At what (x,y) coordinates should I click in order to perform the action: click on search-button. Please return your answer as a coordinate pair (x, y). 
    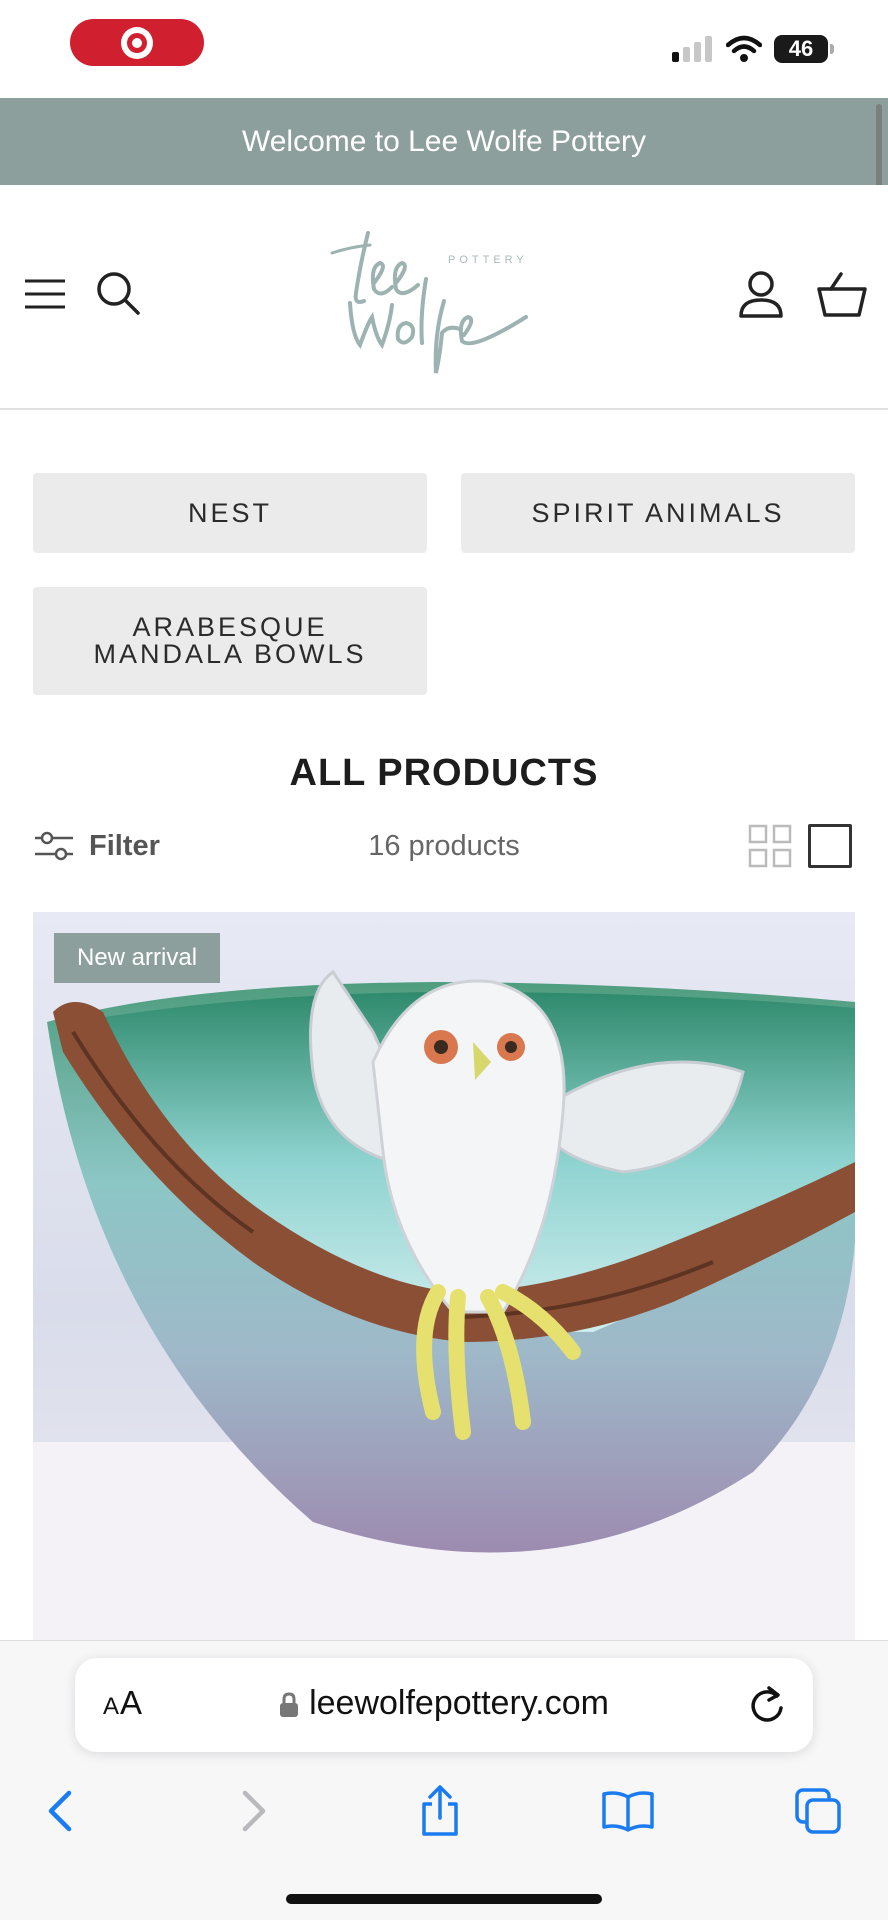
    Looking at the image, I should click on (118, 293).